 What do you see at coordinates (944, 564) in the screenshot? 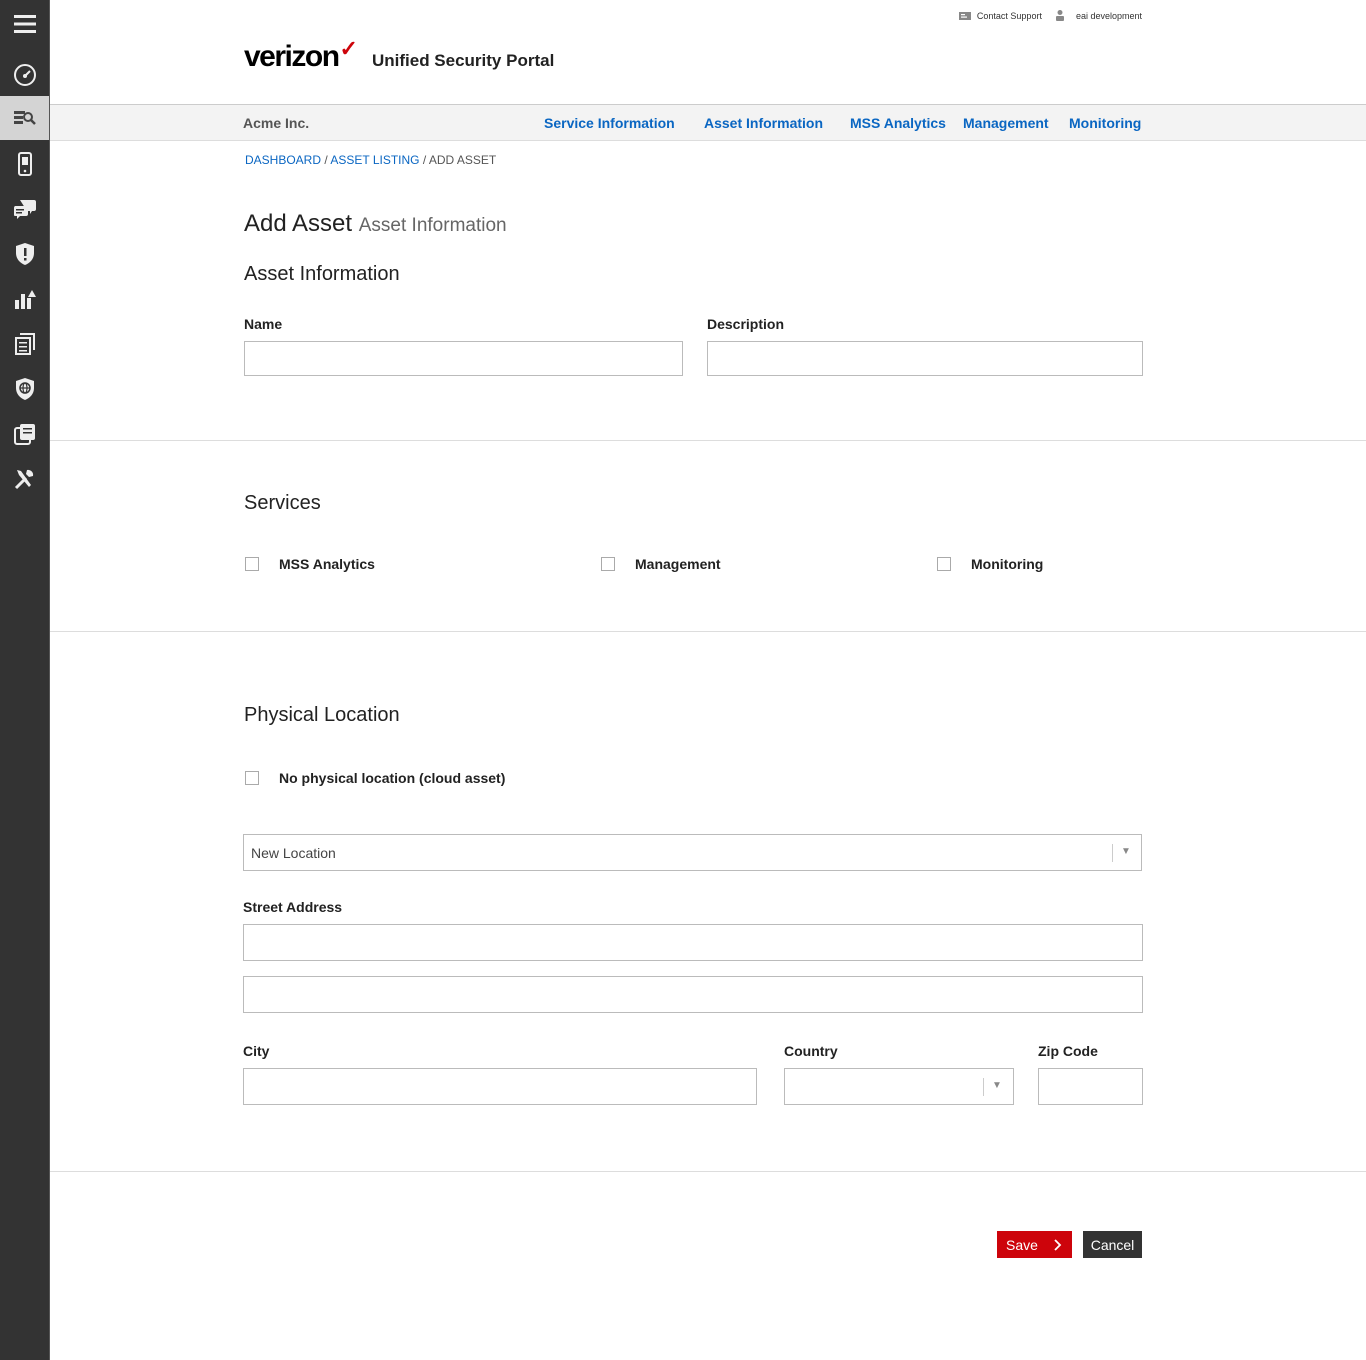
I see `monitoring-checkbox` at bounding box center [944, 564].